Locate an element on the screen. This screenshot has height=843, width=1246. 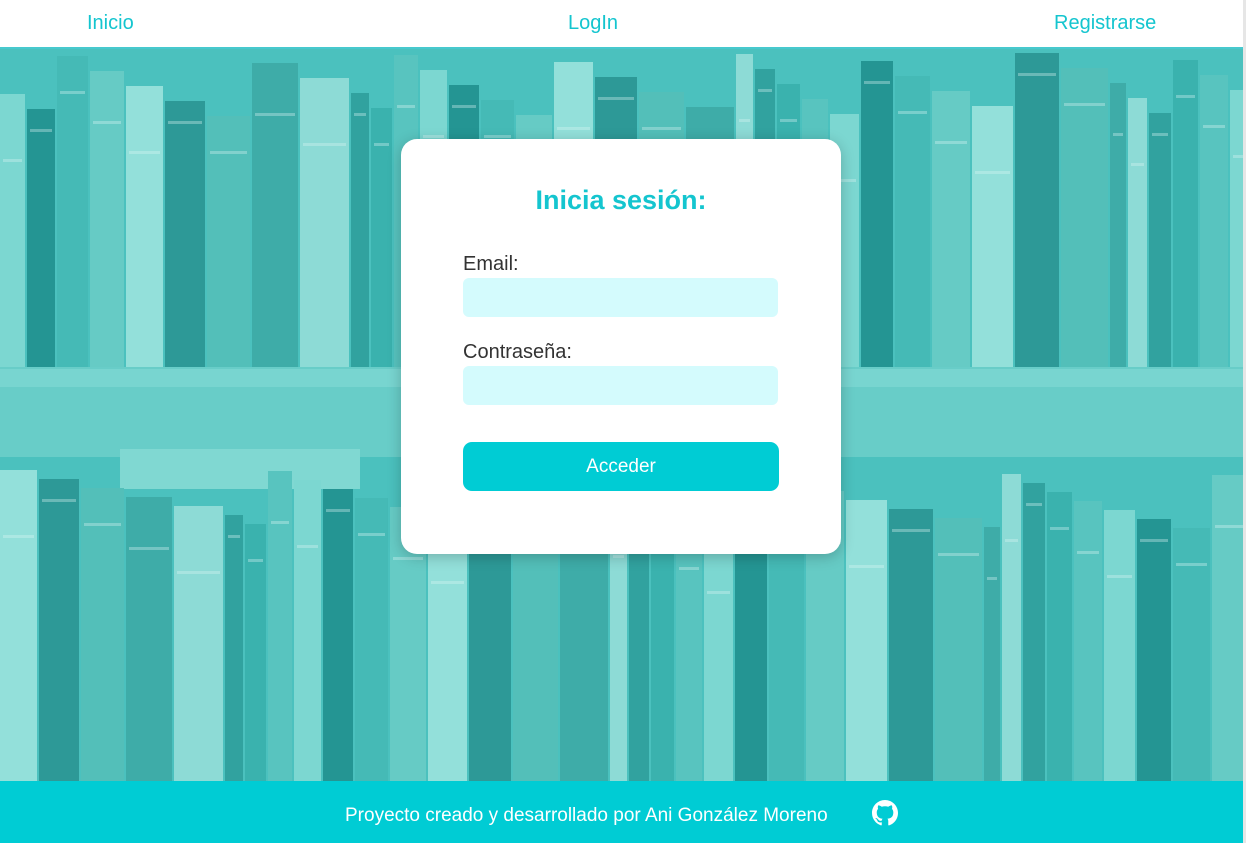
nav-link-login: LogIn is located at coordinates (593, 23).